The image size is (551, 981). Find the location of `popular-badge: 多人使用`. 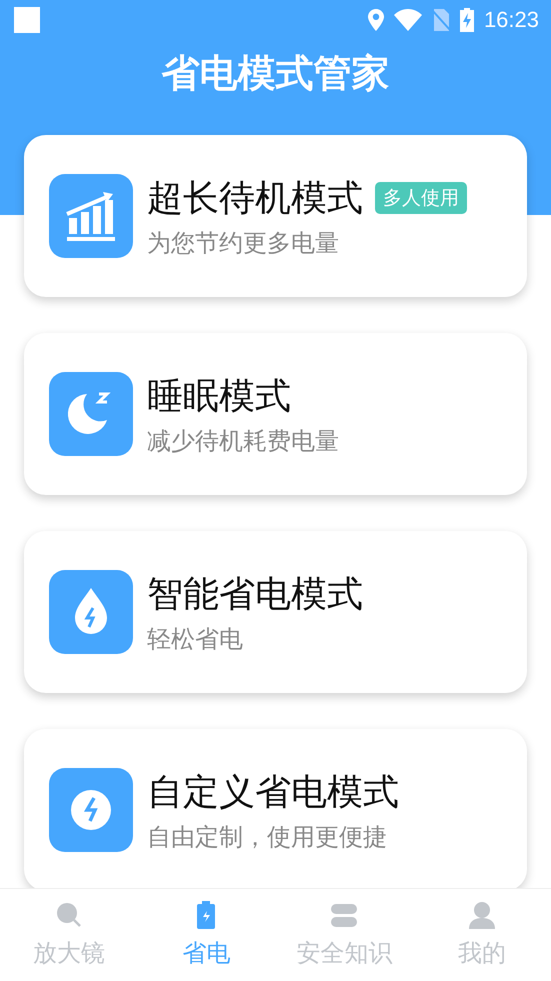

popular-badge: 多人使用 is located at coordinates (421, 198).